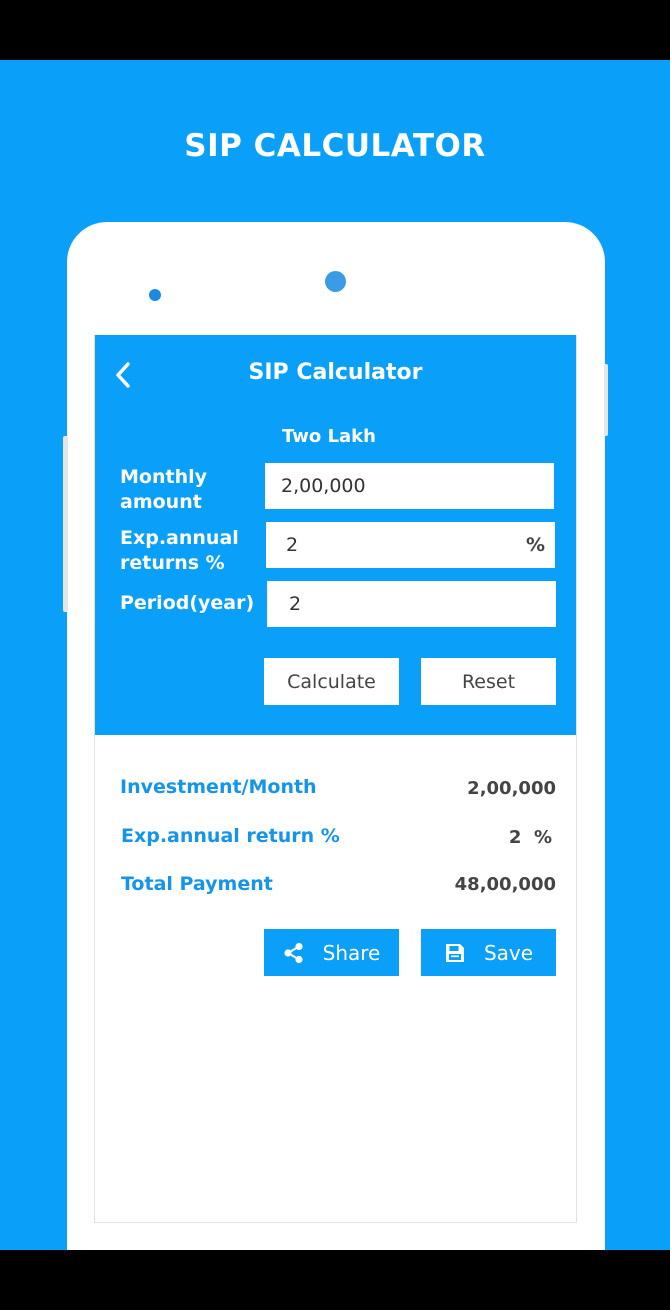 The width and height of the screenshot is (670, 1310). Describe the element at coordinates (163, 489) in the screenshot. I see `monthly-amount-label: Monthly amount` at that location.